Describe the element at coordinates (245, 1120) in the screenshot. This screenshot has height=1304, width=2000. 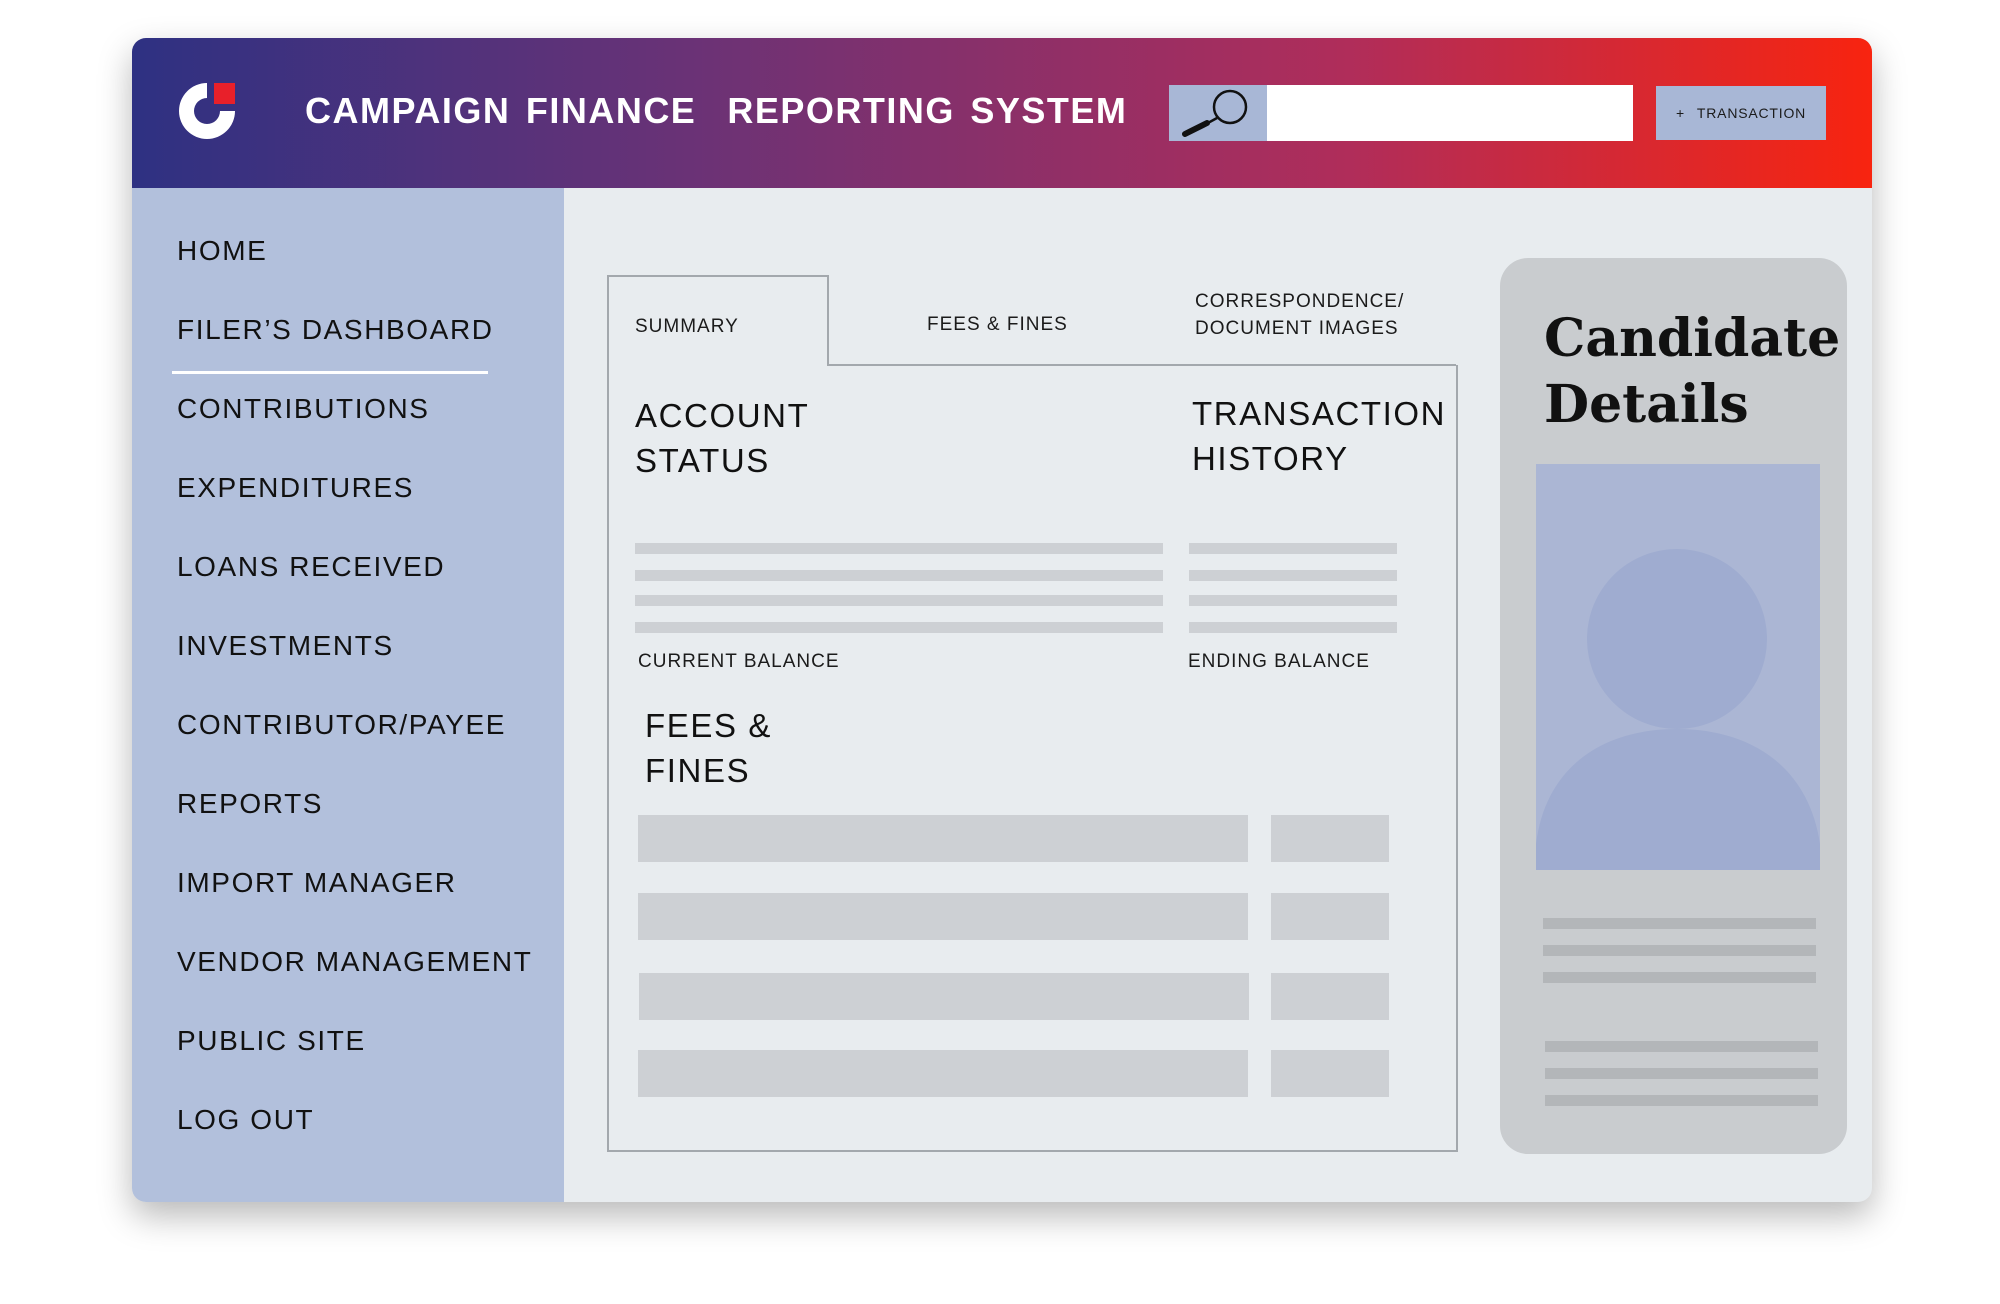
I see `sidebar-item-log-out: LOG OUT` at that location.